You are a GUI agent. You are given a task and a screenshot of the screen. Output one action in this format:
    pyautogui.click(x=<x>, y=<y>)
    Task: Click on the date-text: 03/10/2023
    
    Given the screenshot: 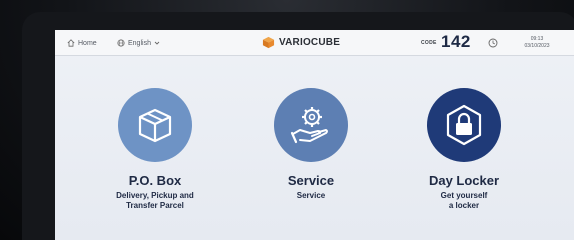 What is the action you would take?
    pyautogui.click(x=537, y=46)
    